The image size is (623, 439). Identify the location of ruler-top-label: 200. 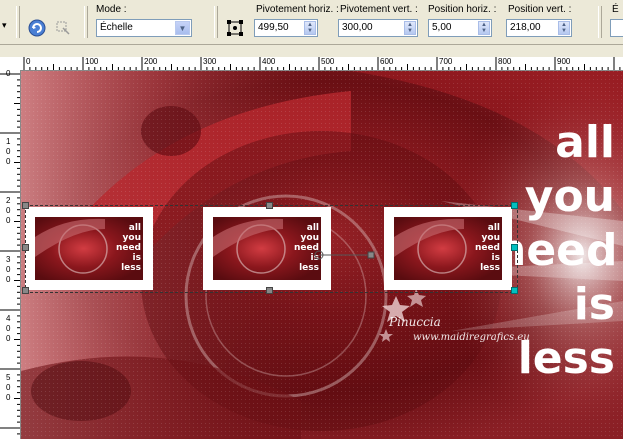
(151, 61).